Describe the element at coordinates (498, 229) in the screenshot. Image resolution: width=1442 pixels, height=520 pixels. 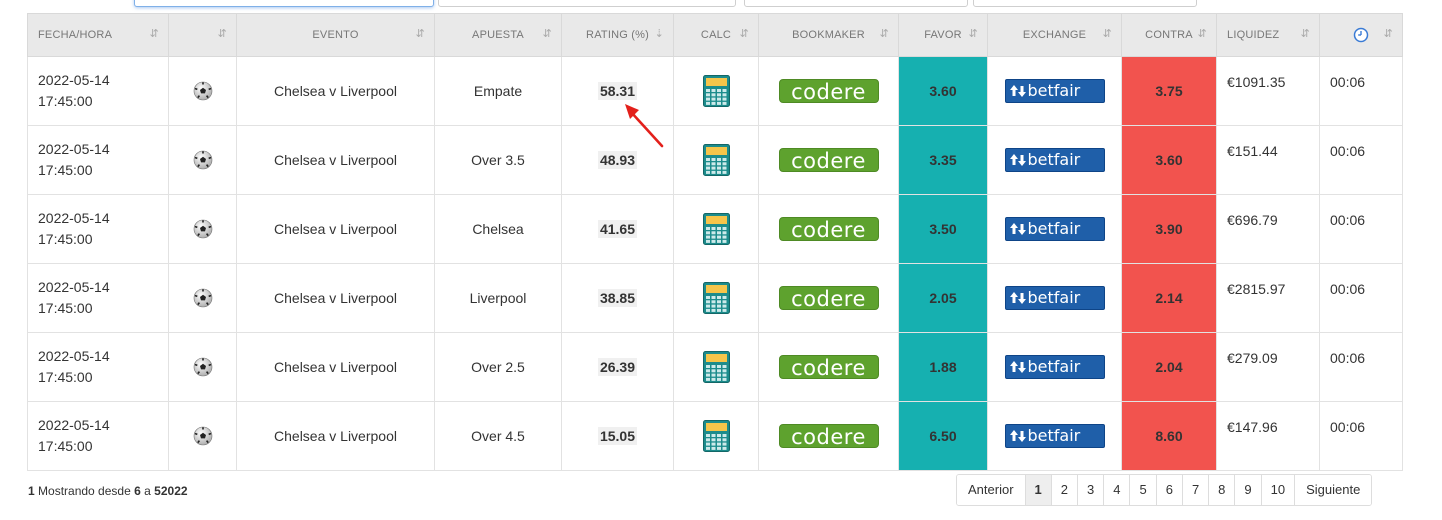
I see `cell-apuesta: Chelsea` at that location.